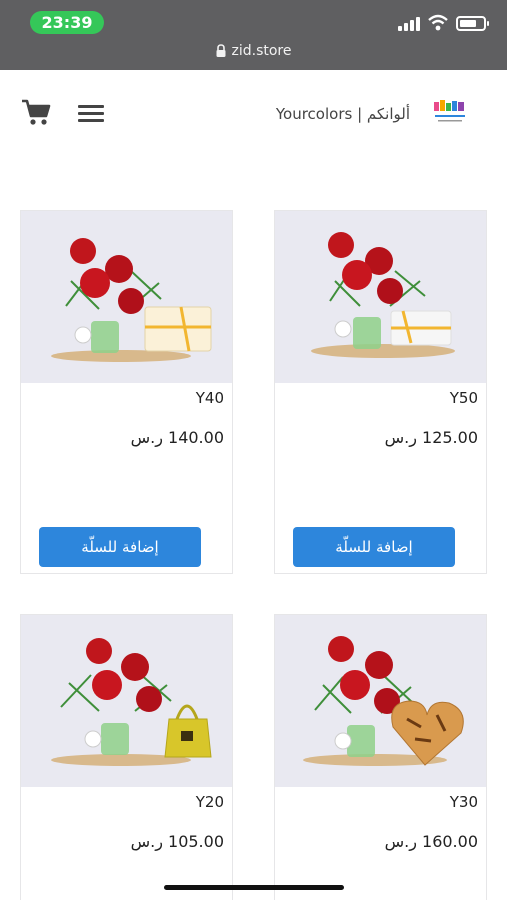  I want to click on store-logo, so click(450, 113).